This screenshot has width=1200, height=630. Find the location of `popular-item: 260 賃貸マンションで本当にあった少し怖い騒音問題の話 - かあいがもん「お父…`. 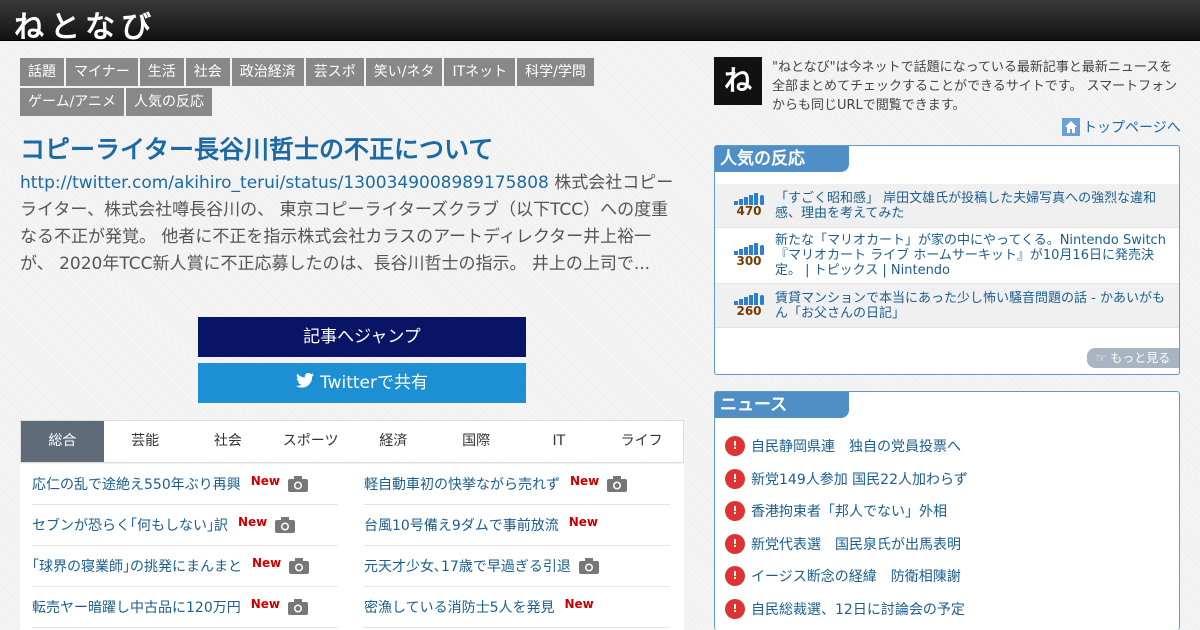

popular-item: 260 賃貸マンションで本当にあった少し怖い騒音問題の話 - かあいがもん「お父… is located at coordinates (947, 306).